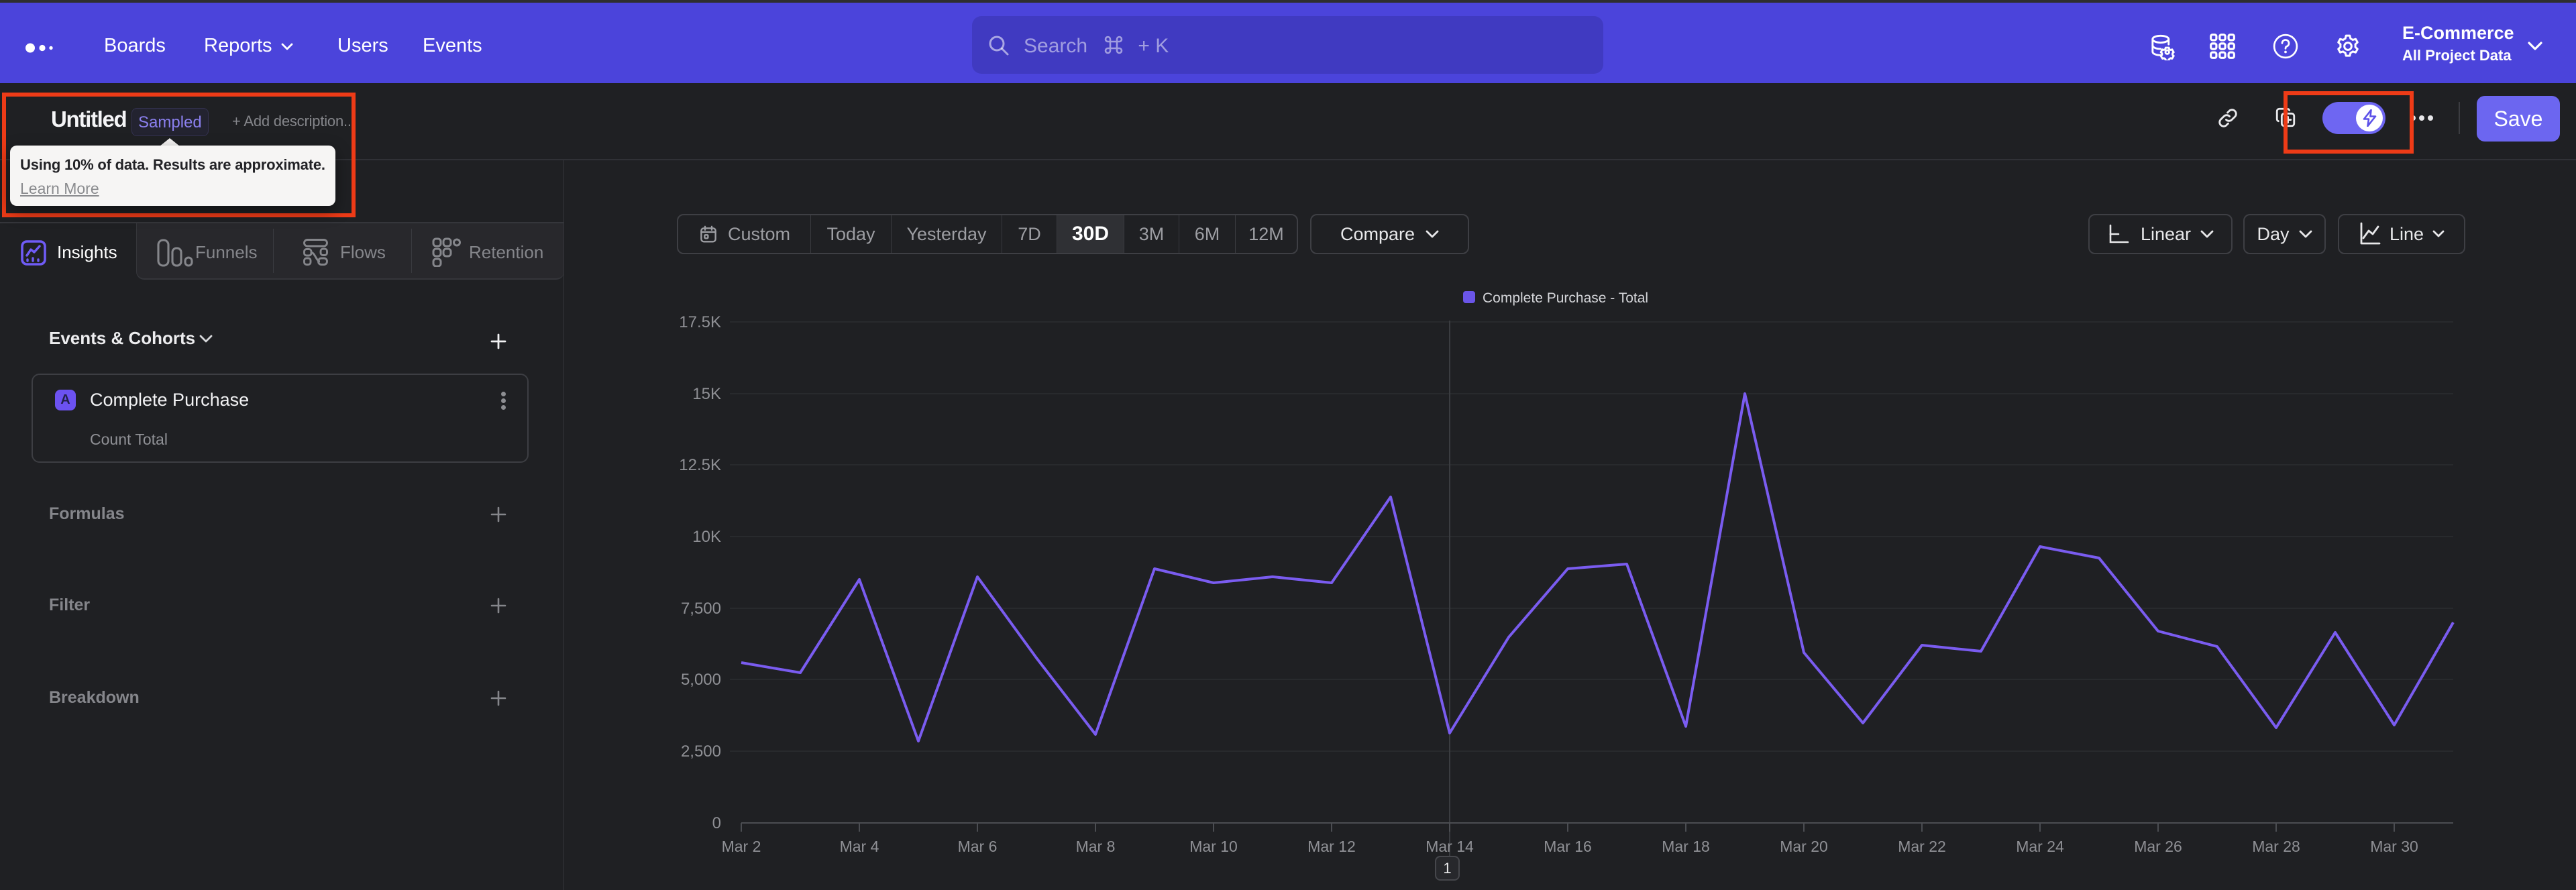  I want to click on svg-text: Mar 30, so click(2394, 846).